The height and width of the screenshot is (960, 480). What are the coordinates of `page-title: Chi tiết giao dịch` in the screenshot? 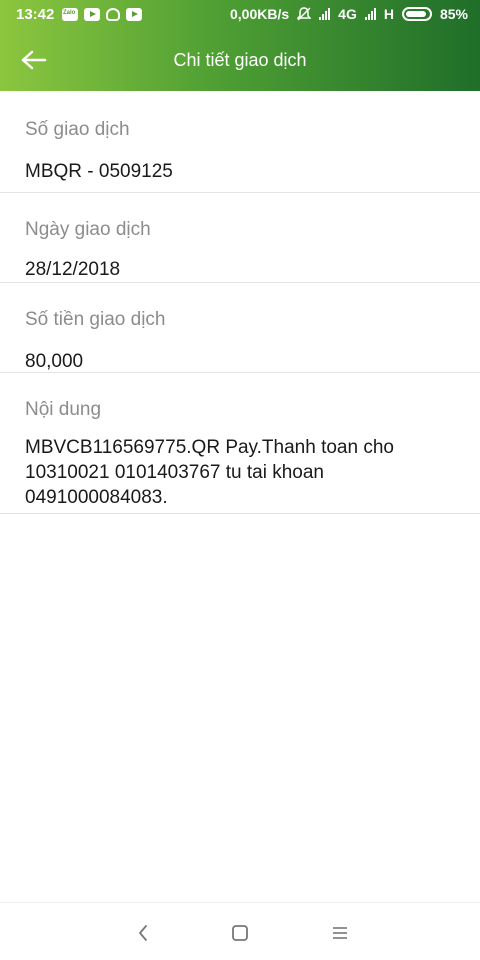 It's located at (240, 60).